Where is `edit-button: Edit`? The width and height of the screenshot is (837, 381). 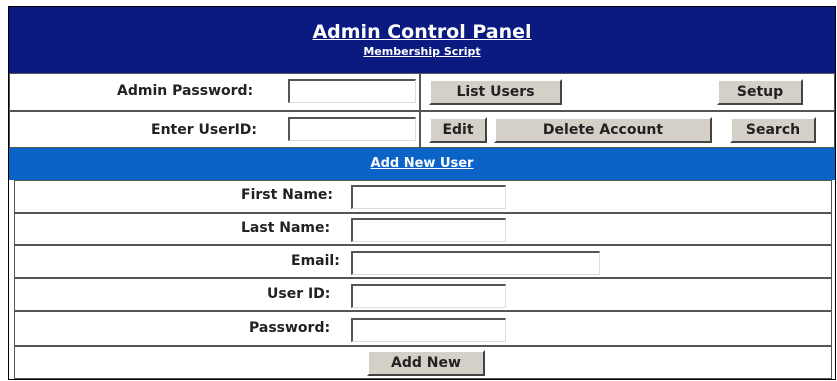
edit-button: Edit is located at coordinates (458, 130).